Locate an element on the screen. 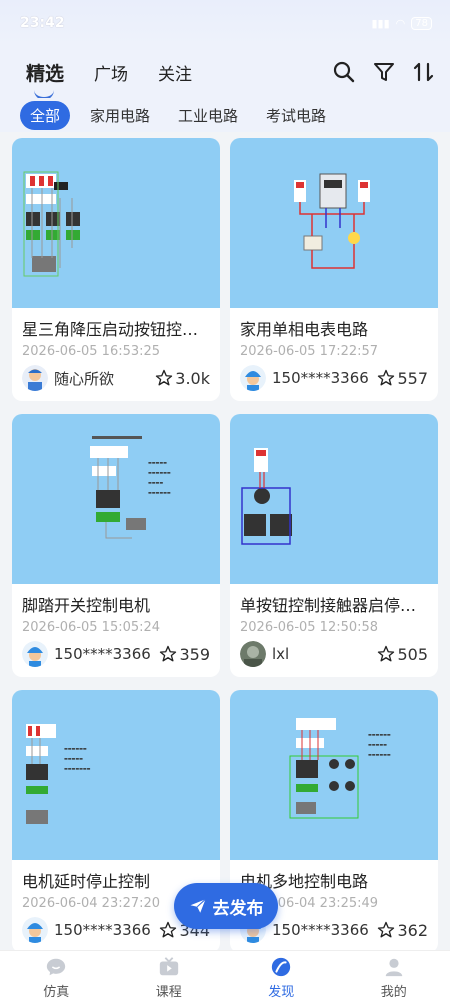 This screenshot has height=1005, width=450. sort-icon is located at coordinates (424, 72).